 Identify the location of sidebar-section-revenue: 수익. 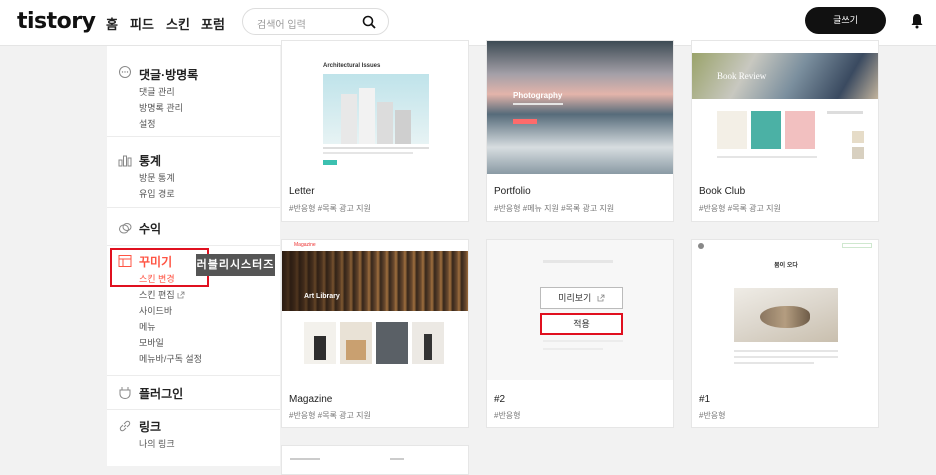
(193, 227).